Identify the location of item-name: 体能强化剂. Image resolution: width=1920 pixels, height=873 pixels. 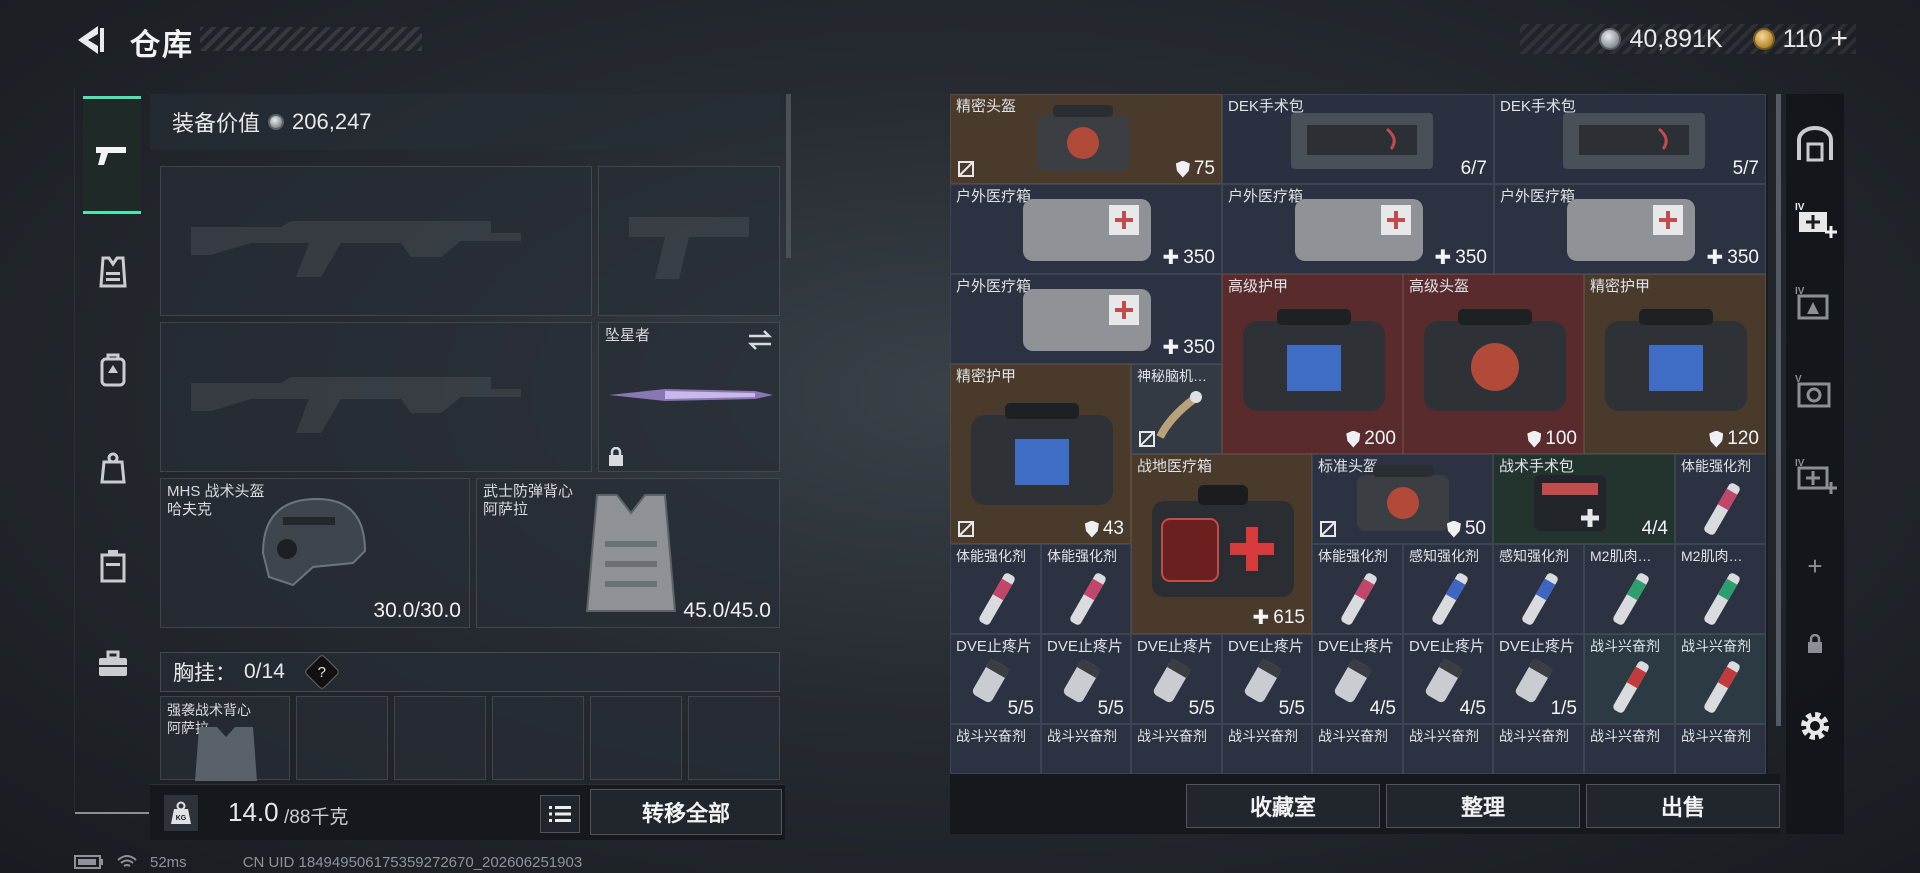
(1353, 556).